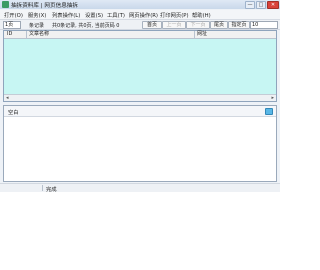  I want to click on first-page-button: 首页, so click(152, 25).